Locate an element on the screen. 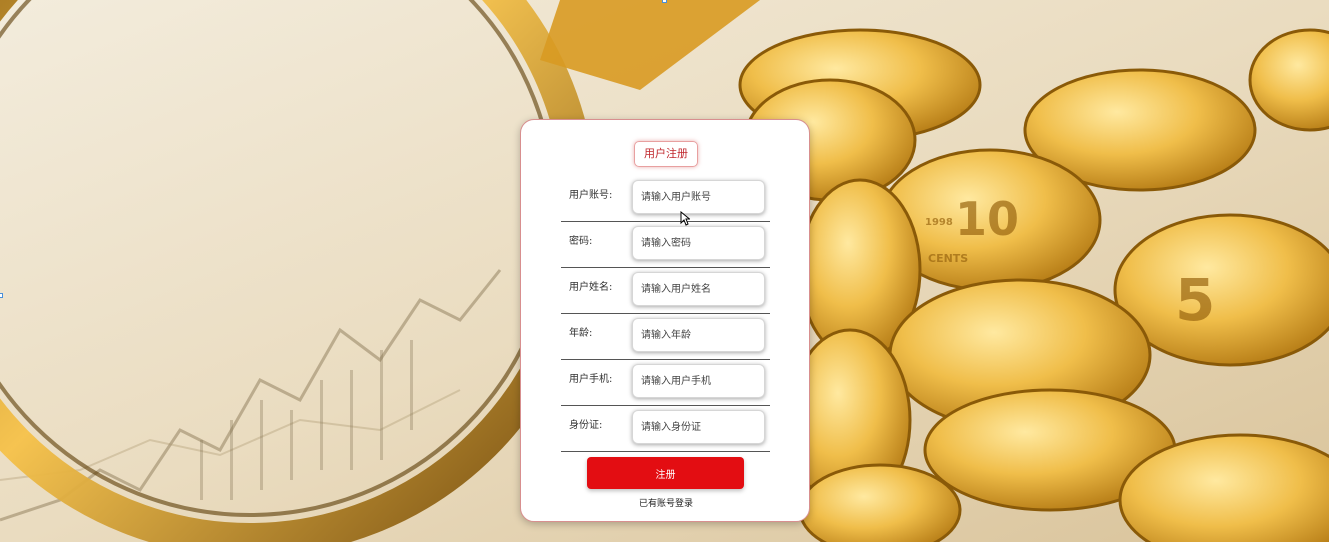  account-label: 用户账号: is located at coordinates (591, 195).